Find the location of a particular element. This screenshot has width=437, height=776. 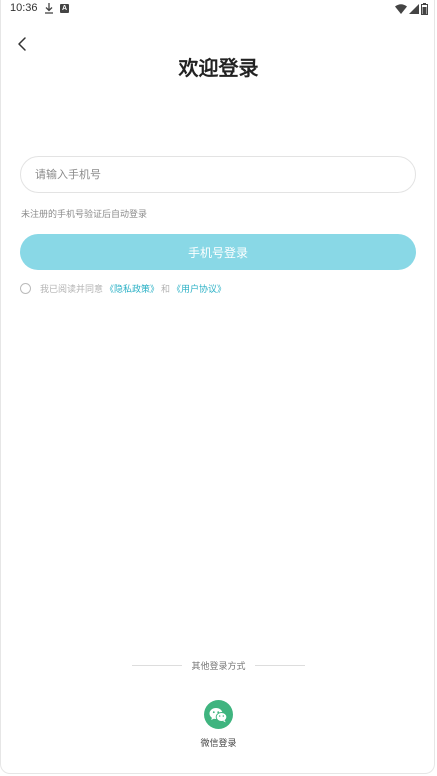

page-title: 欢迎登录 is located at coordinates (218, 68).